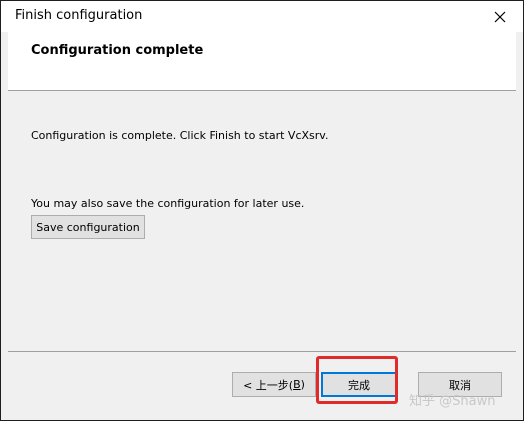  I want to click on left-frame, so click(4, 226).